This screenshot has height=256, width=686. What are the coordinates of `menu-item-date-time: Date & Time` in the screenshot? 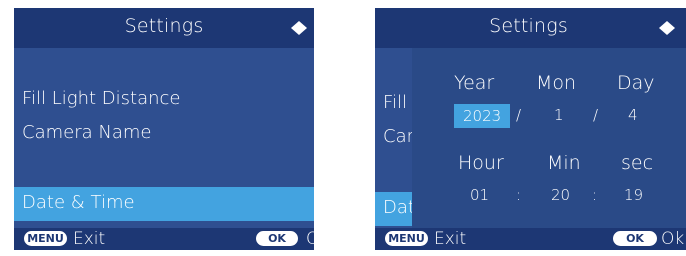 It's located at (164, 204).